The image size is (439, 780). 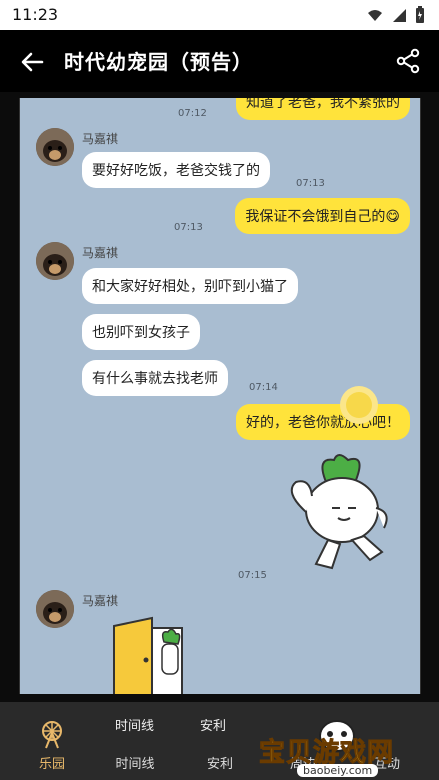 I want to click on page-title: 时代幼宠园（预告）, so click(x=158, y=62).